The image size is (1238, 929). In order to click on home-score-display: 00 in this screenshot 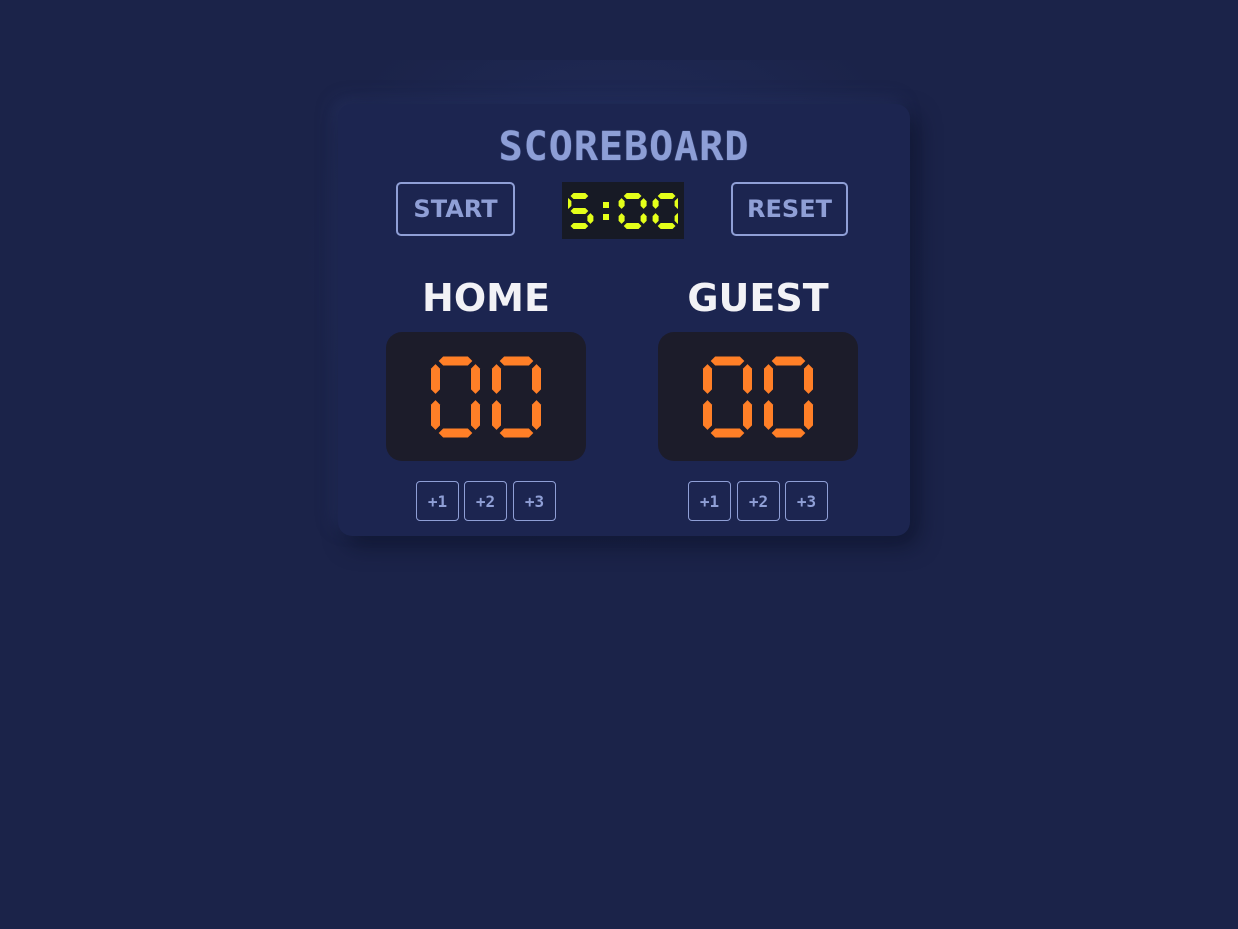, I will do `click(486, 396)`.